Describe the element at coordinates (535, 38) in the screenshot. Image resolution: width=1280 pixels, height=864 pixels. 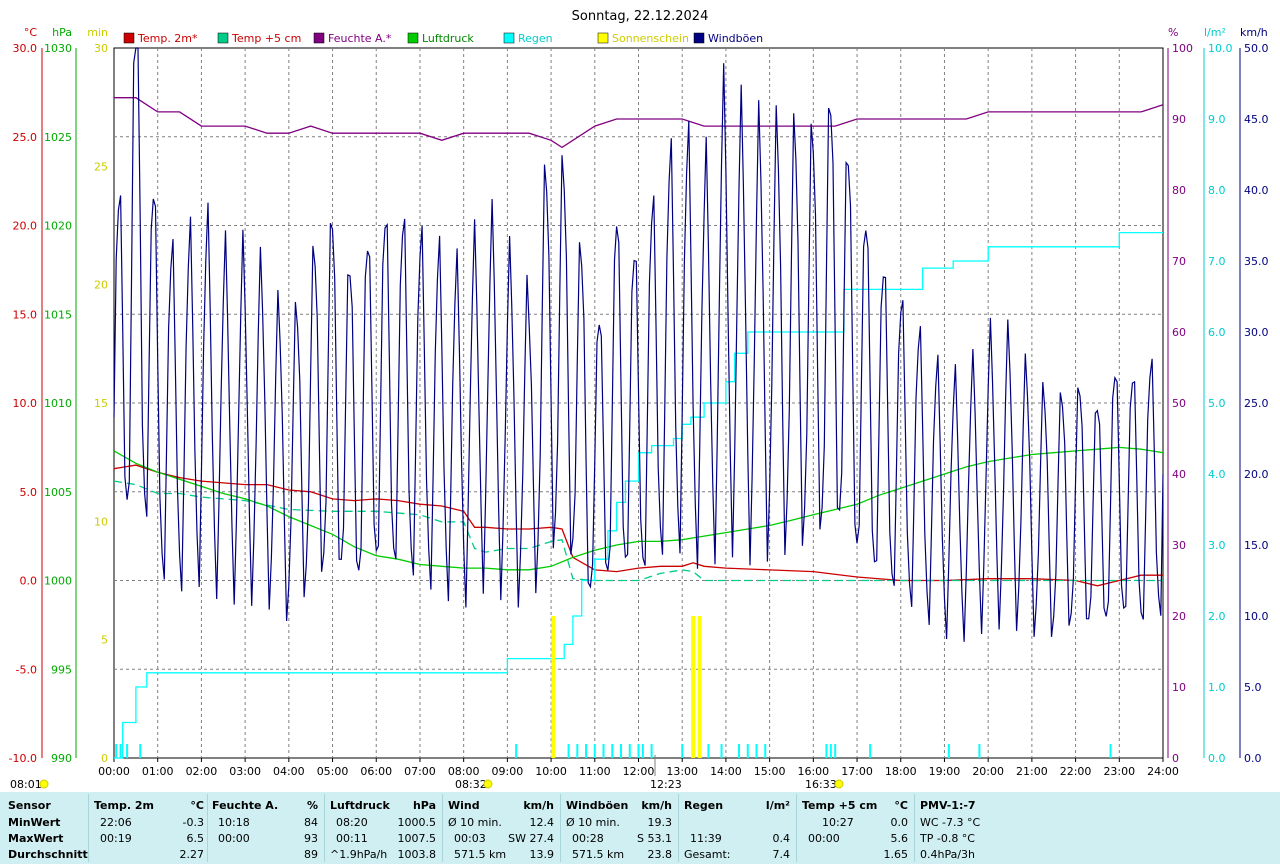
I see `legend-label: Regen` at that location.